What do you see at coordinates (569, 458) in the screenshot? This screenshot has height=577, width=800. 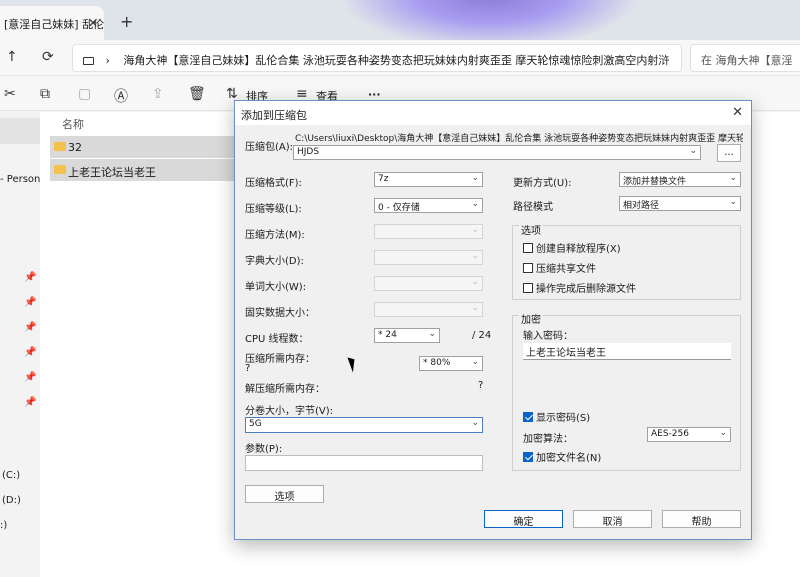 I see `encrypt-names-label: 加密文件名(N)` at bounding box center [569, 458].